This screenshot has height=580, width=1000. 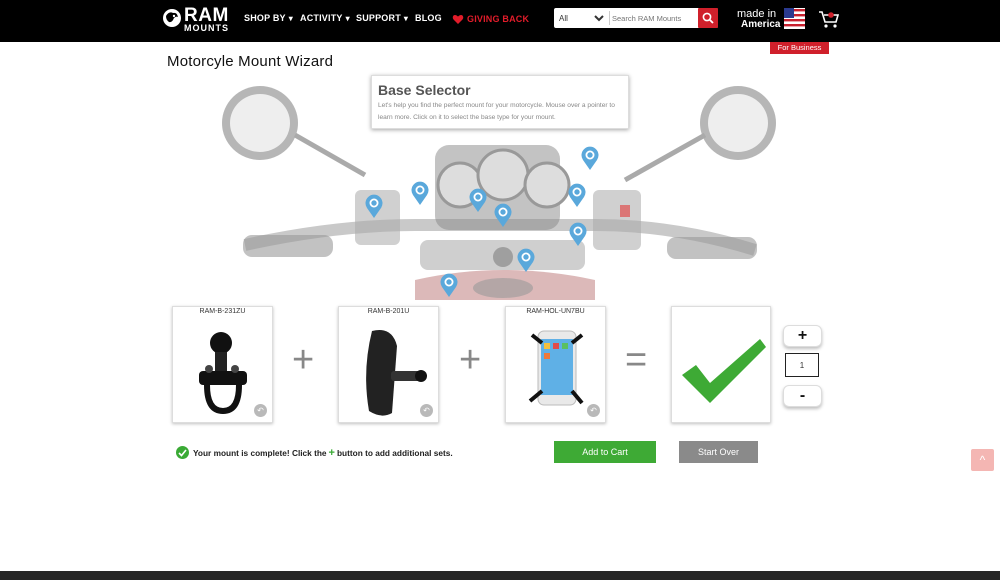 I want to click on search-icon, so click(x=708, y=18).